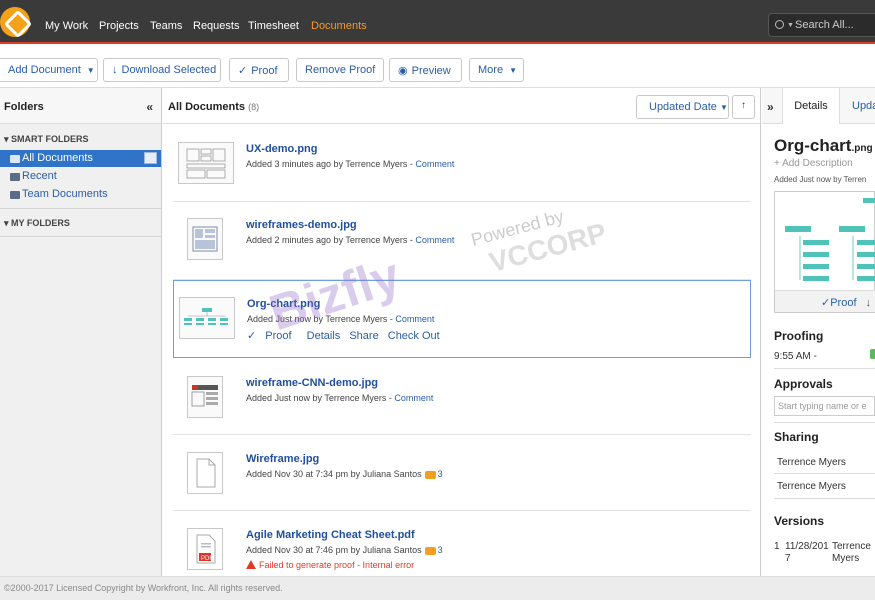  I want to click on folders-title: Folders, so click(24, 107).